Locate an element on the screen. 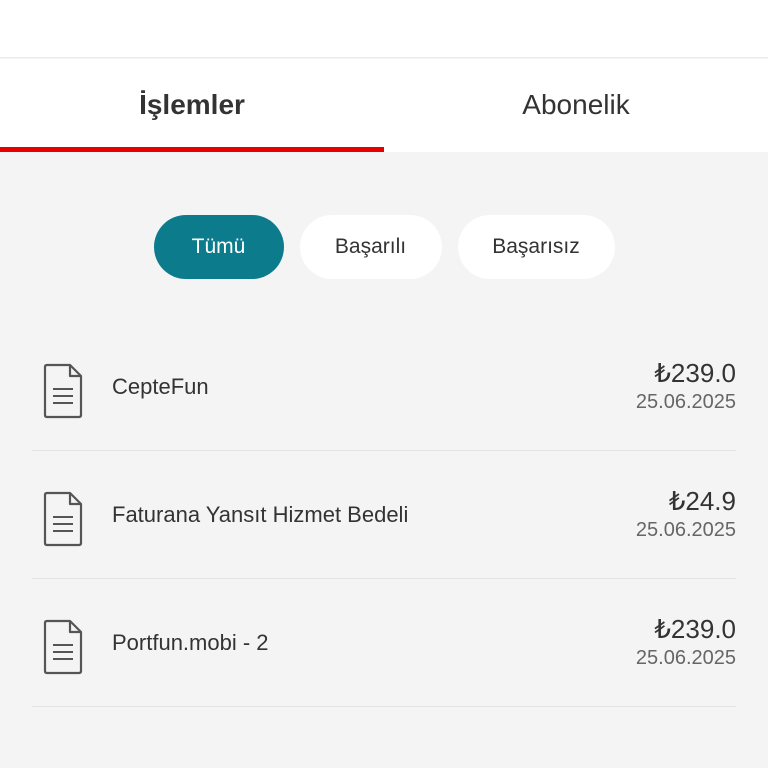 The width and height of the screenshot is (768, 768). transaction-meta: ₺24.9 25.06.2025 is located at coordinates (686, 514).